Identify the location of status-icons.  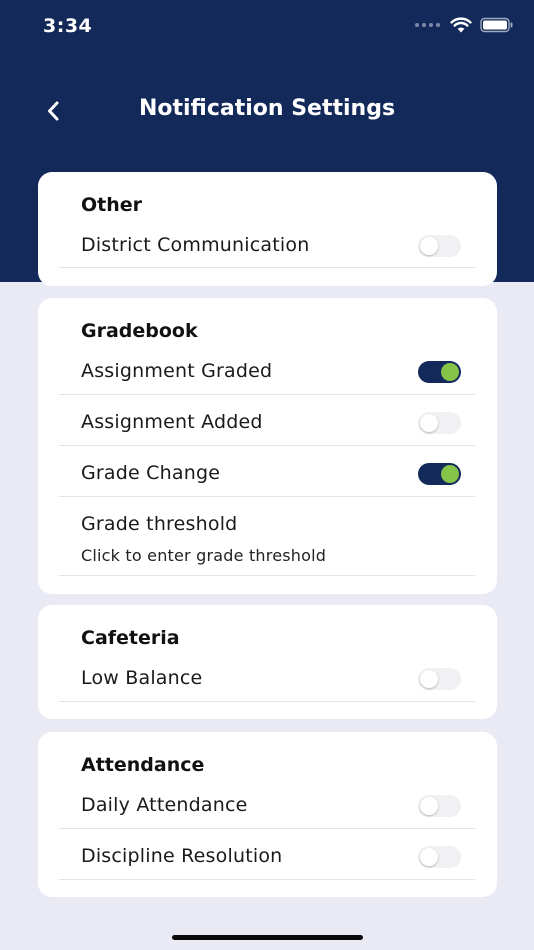
(464, 25).